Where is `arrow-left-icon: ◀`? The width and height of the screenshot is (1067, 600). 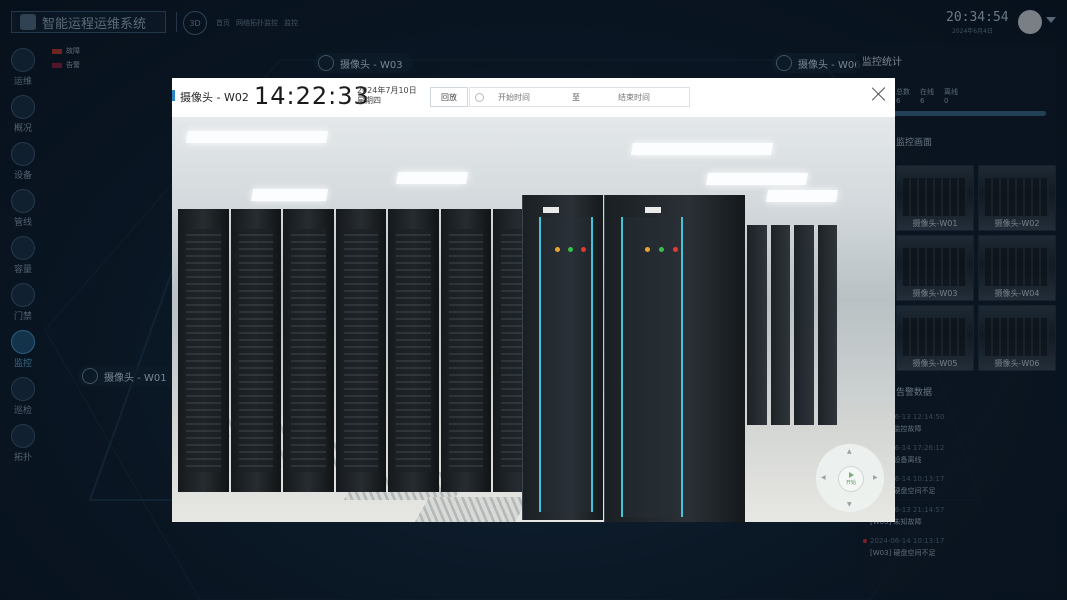
arrow-left-icon: ◀ is located at coordinates (823, 477).